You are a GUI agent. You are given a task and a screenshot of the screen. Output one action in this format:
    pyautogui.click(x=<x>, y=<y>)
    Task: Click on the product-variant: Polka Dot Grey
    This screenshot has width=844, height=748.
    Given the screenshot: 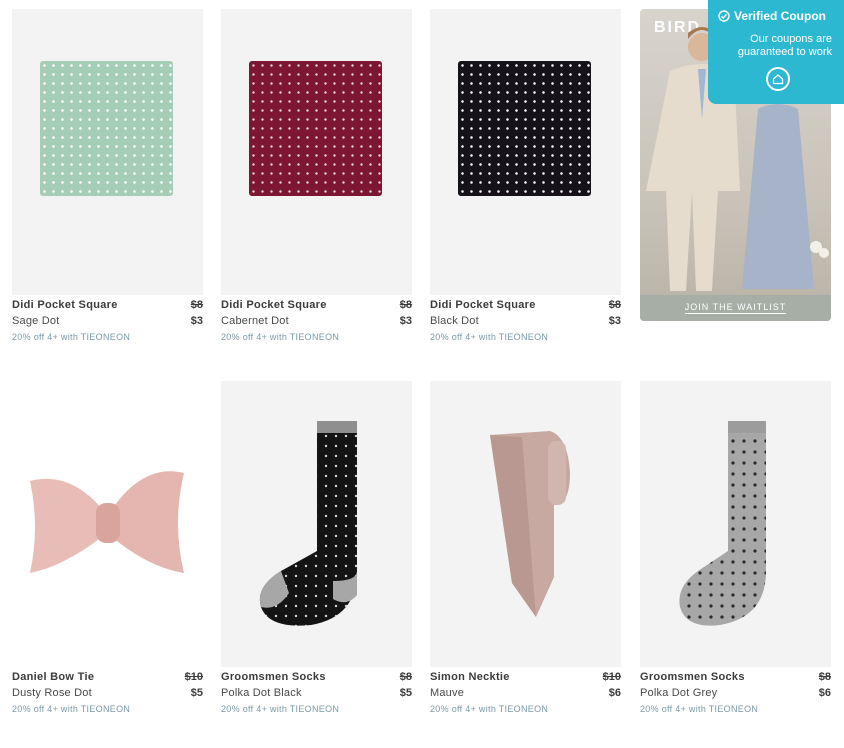 What is the action you would take?
    pyautogui.click(x=679, y=693)
    